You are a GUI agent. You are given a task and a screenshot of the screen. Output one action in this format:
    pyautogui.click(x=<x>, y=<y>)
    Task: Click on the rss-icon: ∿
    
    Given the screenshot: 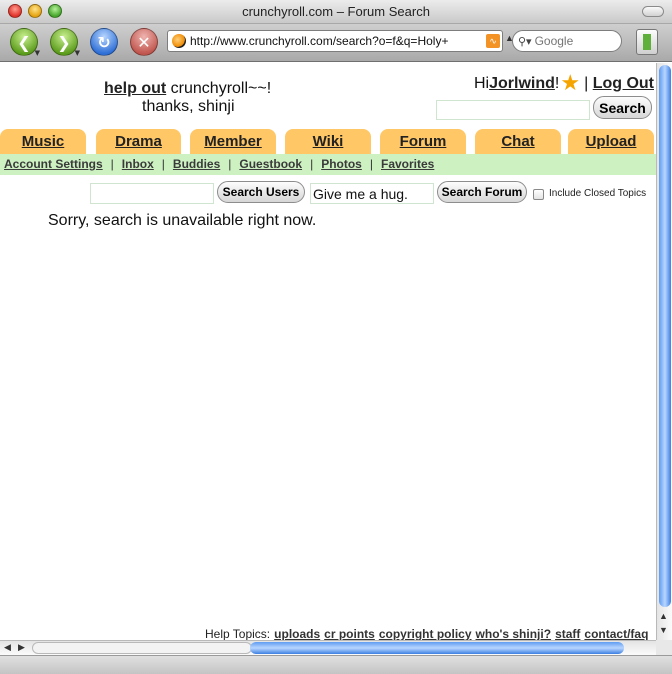 What is the action you would take?
    pyautogui.click(x=493, y=41)
    